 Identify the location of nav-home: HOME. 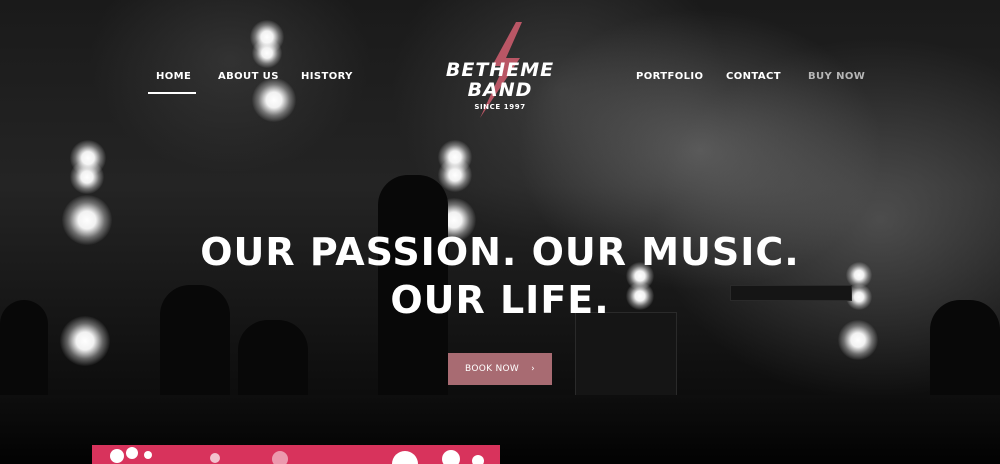
(173, 76).